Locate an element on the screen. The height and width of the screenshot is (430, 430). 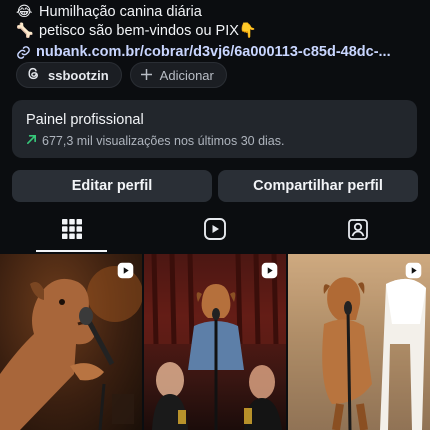
bio-line-2-text: petisco são bem-vindos ou PIX👇 is located at coordinates (148, 31).